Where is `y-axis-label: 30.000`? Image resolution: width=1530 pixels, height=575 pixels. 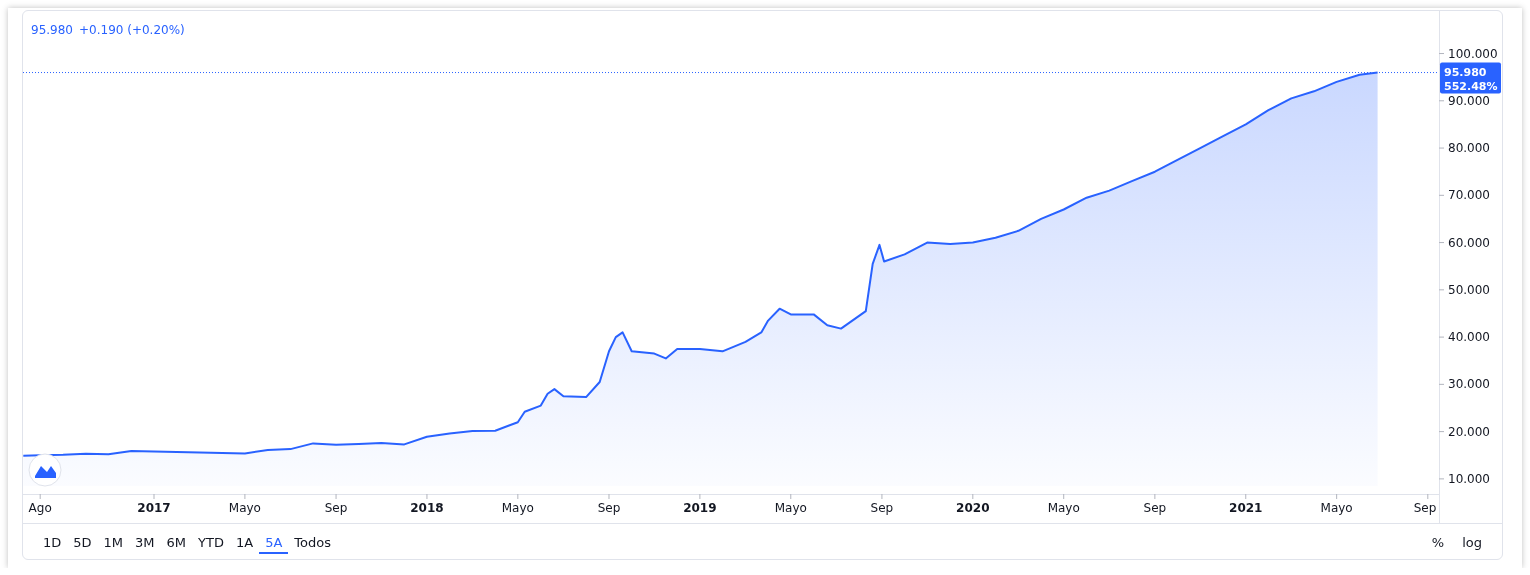
y-axis-label: 30.000 is located at coordinates (1469, 384).